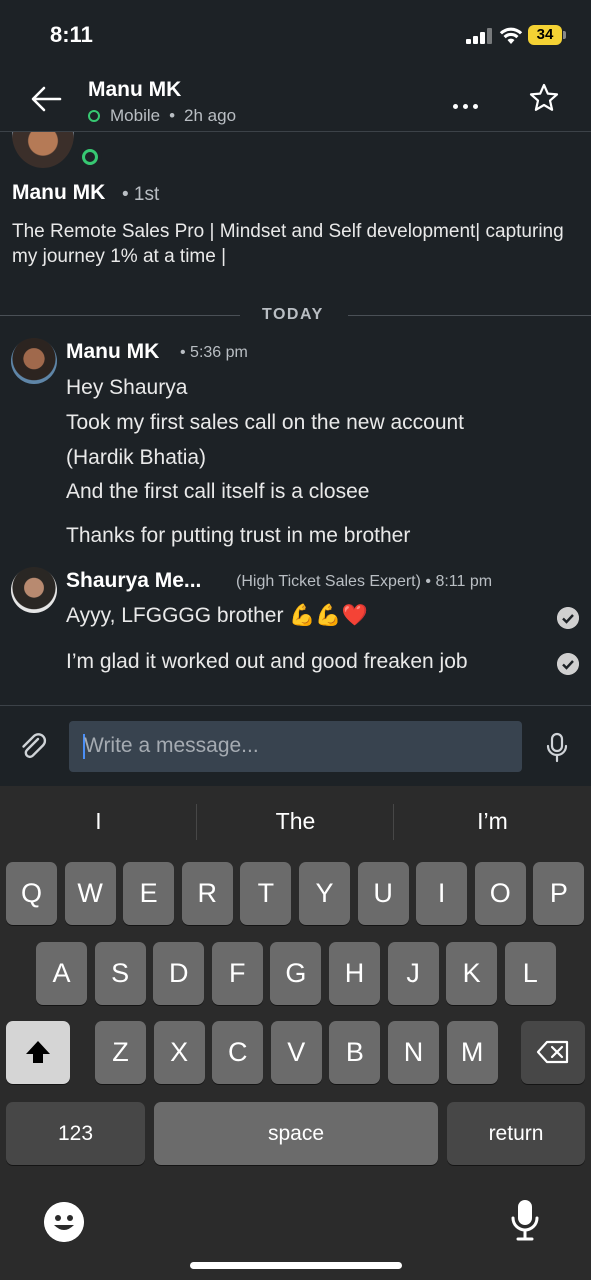  What do you see at coordinates (120, 1052) in the screenshot?
I see `key-z: Z` at bounding box center [120, 1052].